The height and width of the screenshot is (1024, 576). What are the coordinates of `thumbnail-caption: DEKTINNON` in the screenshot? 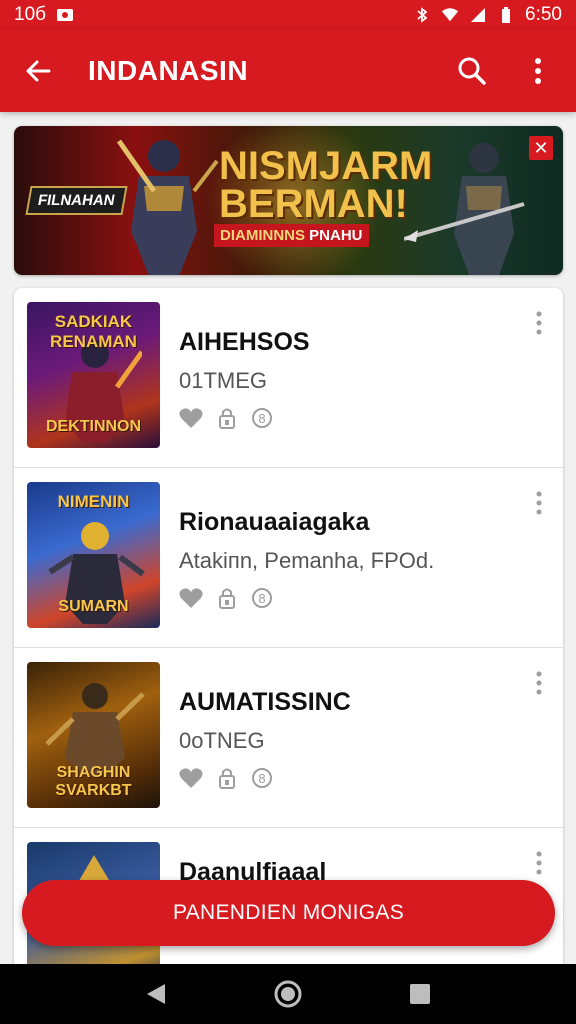 It's located at (93, 426).